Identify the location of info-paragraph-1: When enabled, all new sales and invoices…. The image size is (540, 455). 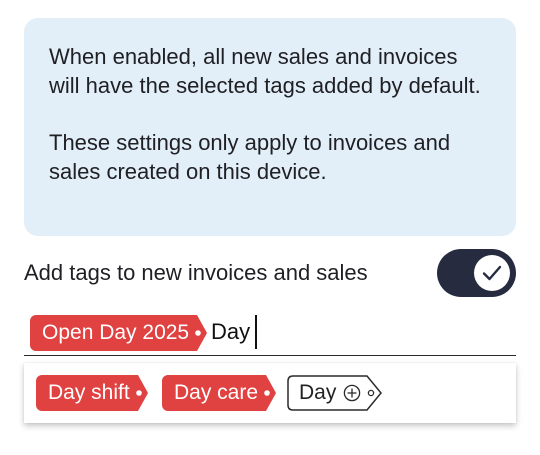
(265, 71).